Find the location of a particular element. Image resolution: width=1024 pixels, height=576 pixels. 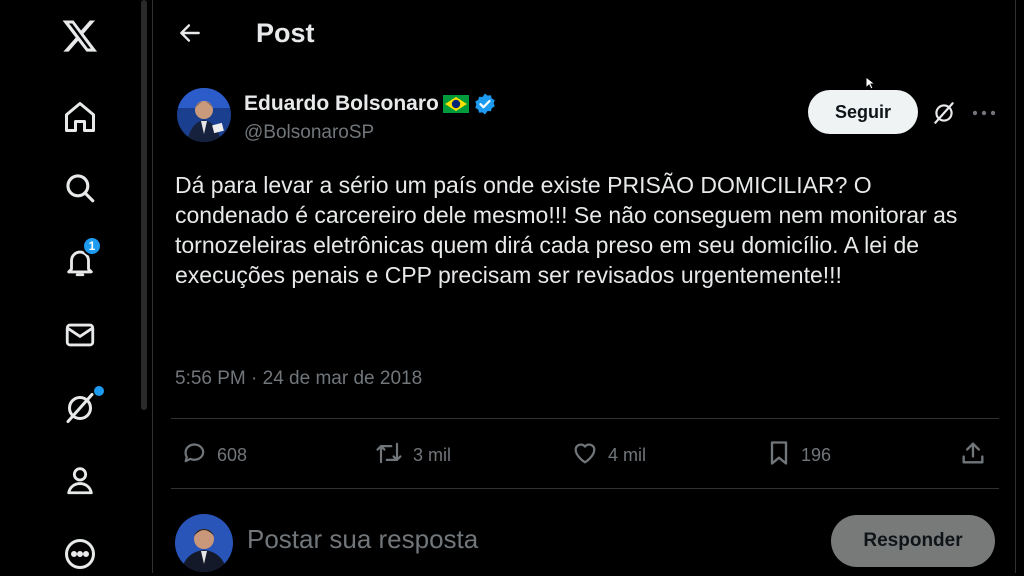

author-handle: @BolsonaroSP is located at coordinates (309, 133).